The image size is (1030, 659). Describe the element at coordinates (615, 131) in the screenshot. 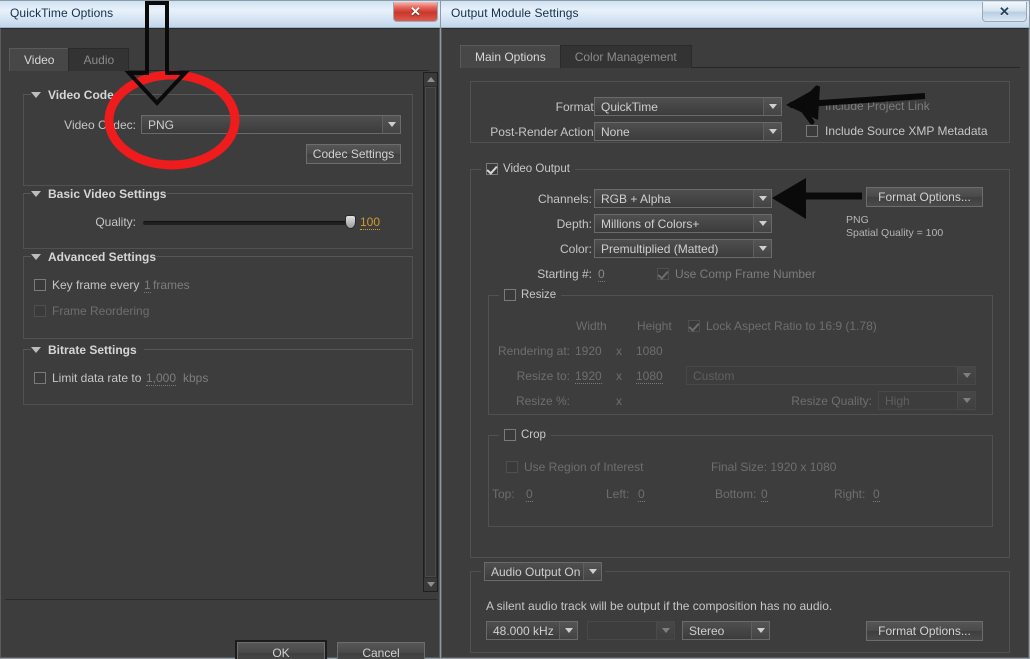

I see `post-render-action-value: None` at that location.